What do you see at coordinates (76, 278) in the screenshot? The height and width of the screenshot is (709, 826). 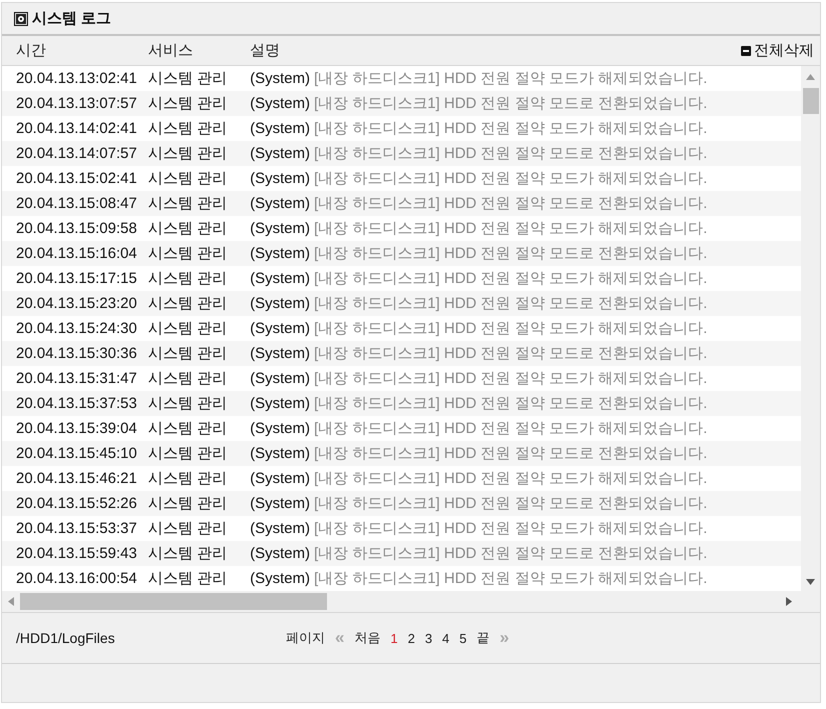 I see `time-cell-text: 20.04.13.15:17:15` at bounding box center [76, 278].